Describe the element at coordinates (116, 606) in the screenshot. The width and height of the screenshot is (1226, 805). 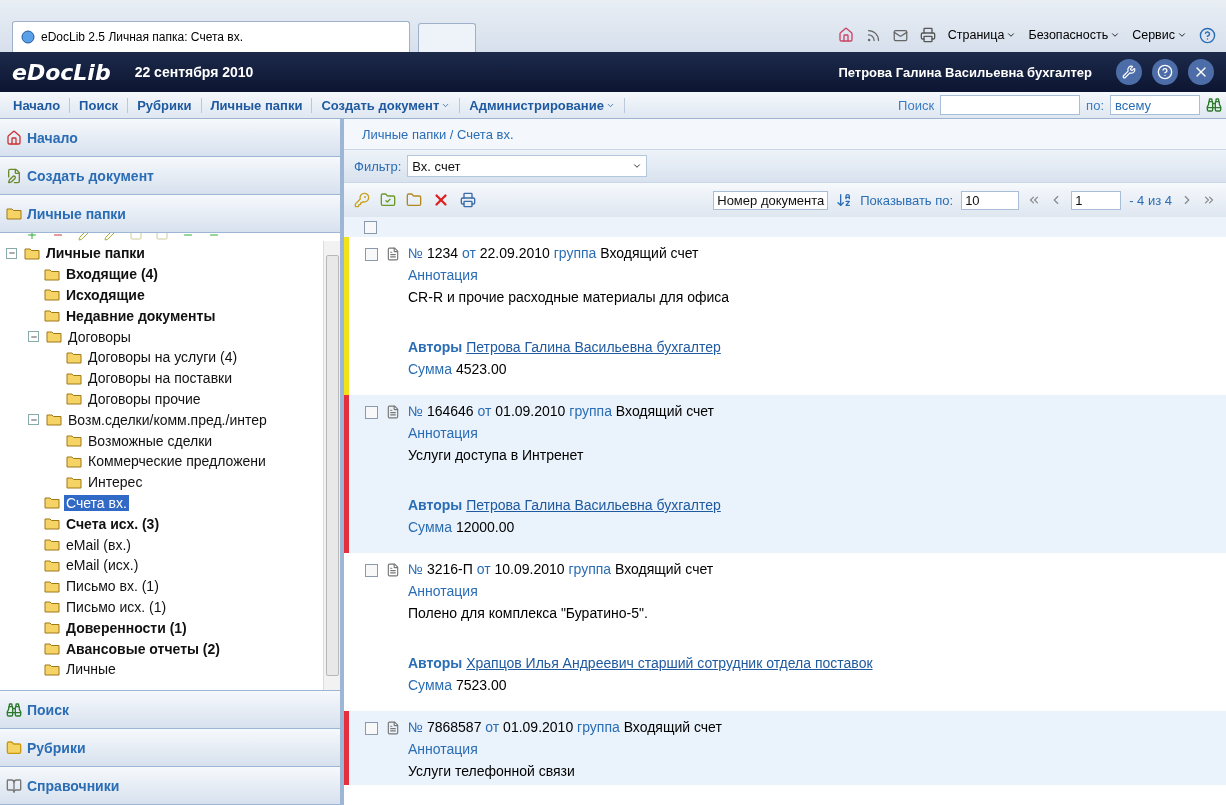
I see `tree-item: Письмо исх. (1)` at that location.